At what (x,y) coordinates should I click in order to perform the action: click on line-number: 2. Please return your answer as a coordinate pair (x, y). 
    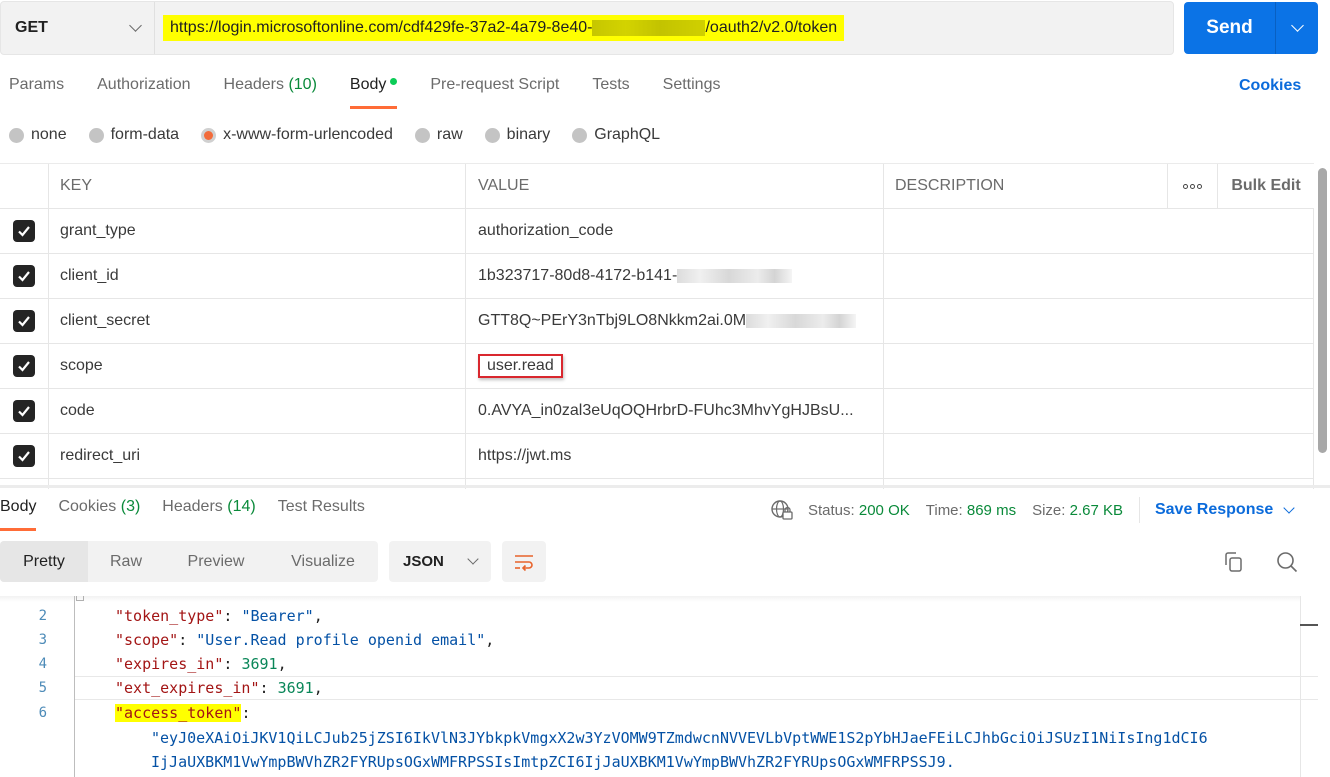
    Looking at the image, I should click on (42, 616).